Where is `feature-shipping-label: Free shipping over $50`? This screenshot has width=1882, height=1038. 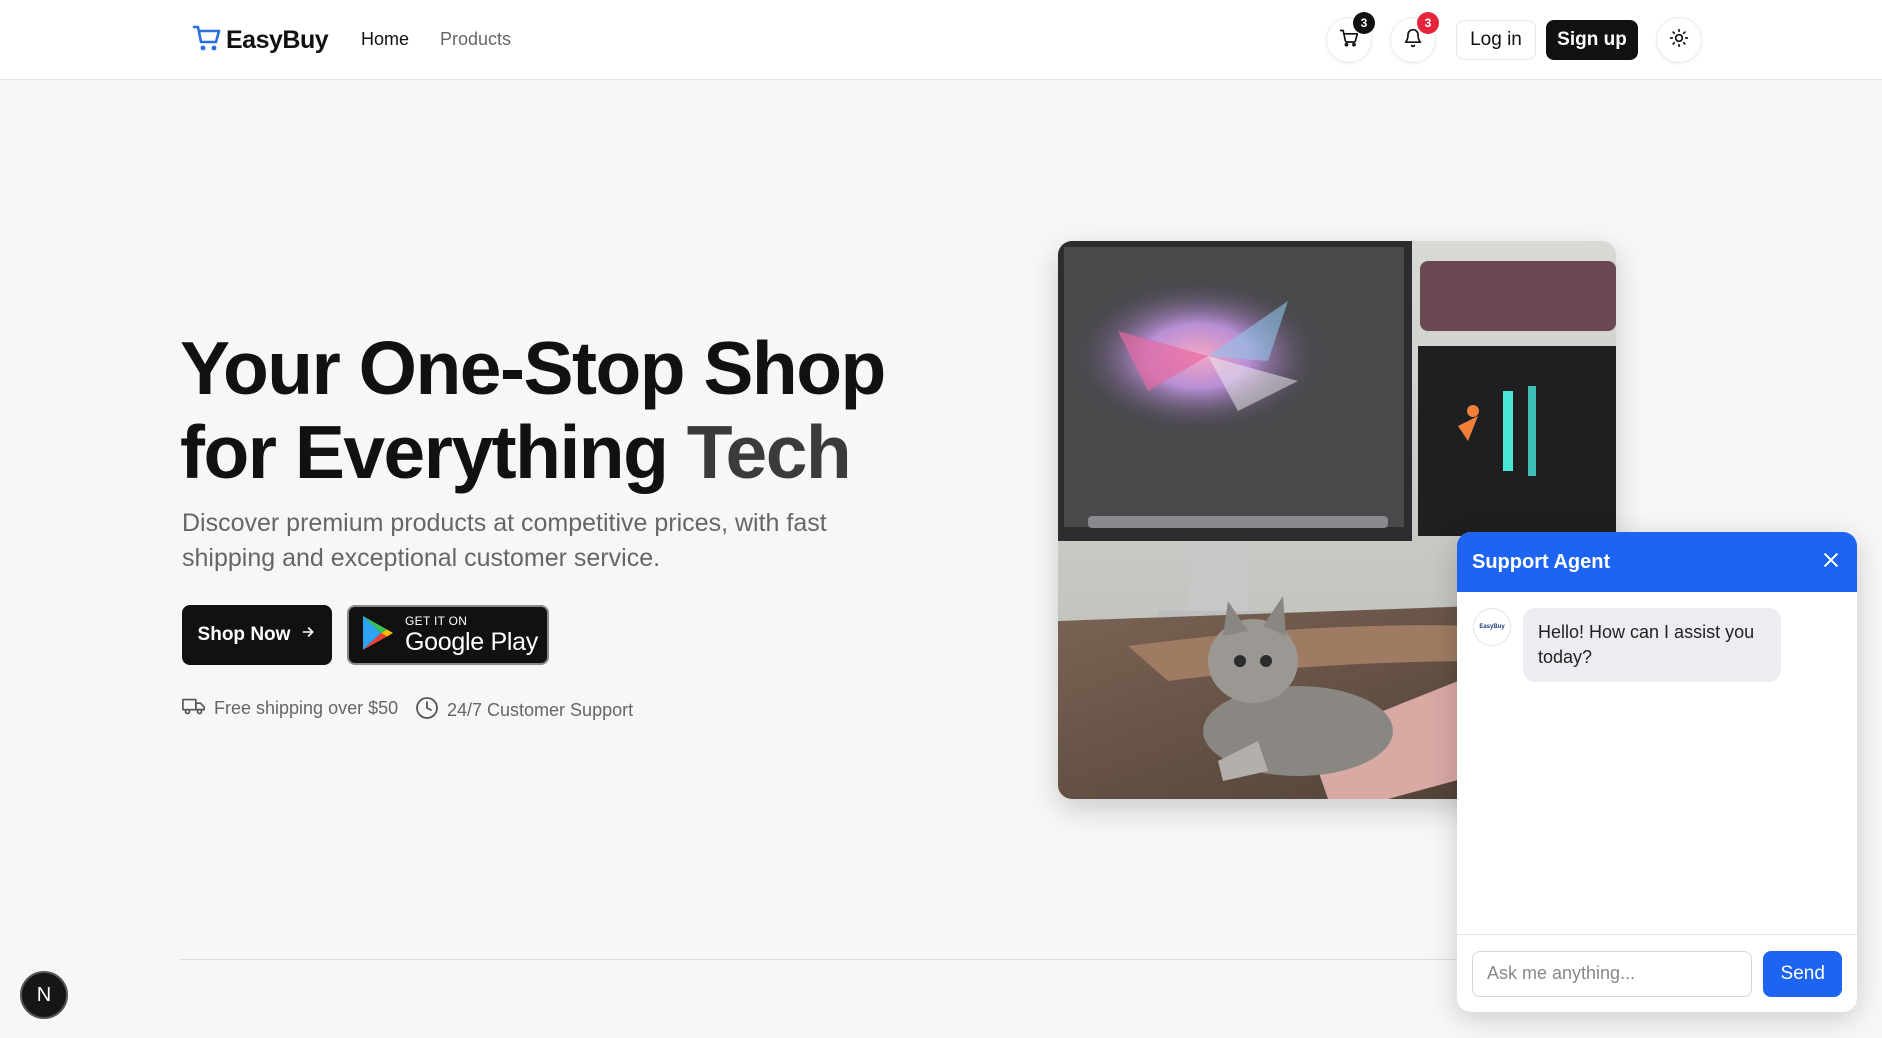
feature-shipping-label: Free shipping over $50 is located at coordinates (306, 708).